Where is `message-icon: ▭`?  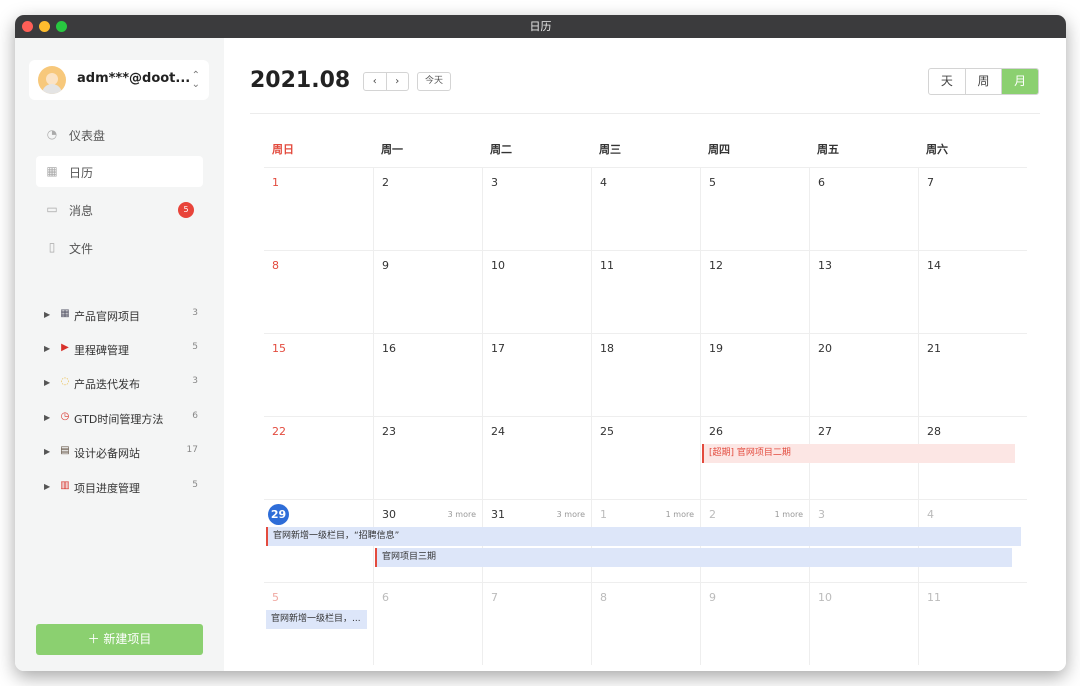 message-icon: ▭ is located at coordinates (52, 209).